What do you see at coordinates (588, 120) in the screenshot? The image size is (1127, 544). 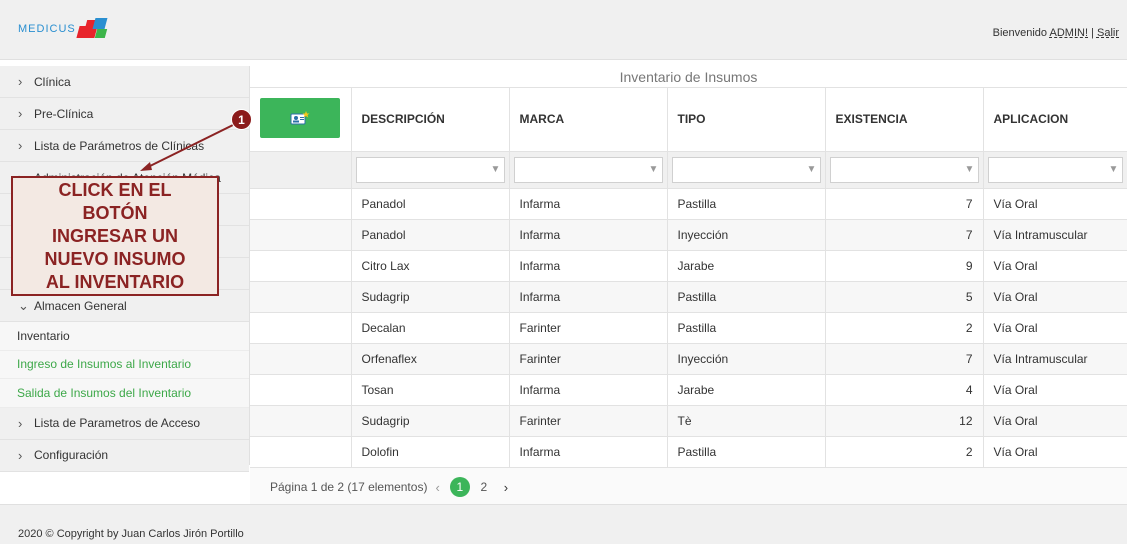 I see `col-header-marca: MARCA` at bounding box center [588, 120].